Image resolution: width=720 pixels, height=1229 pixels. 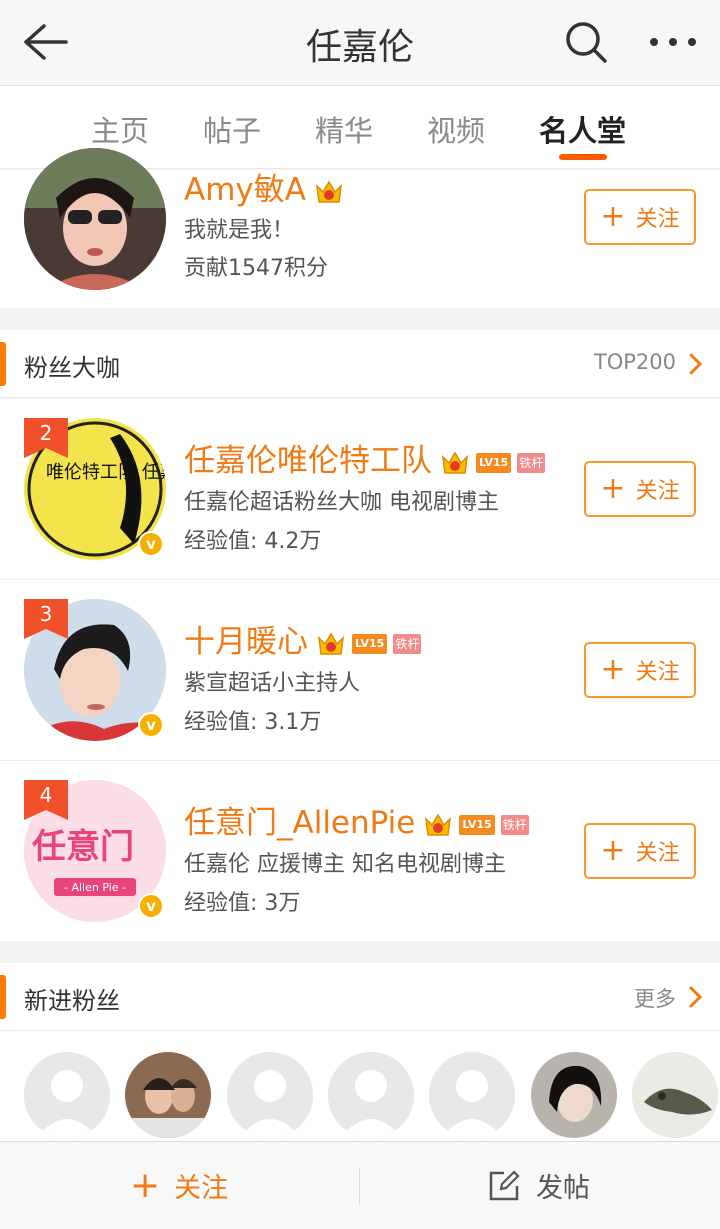 What do you see at coordinates (272, 683) in the screenshot?
I see `user-description: 紫宣超话小主持人` at bounding box center [272, 683].